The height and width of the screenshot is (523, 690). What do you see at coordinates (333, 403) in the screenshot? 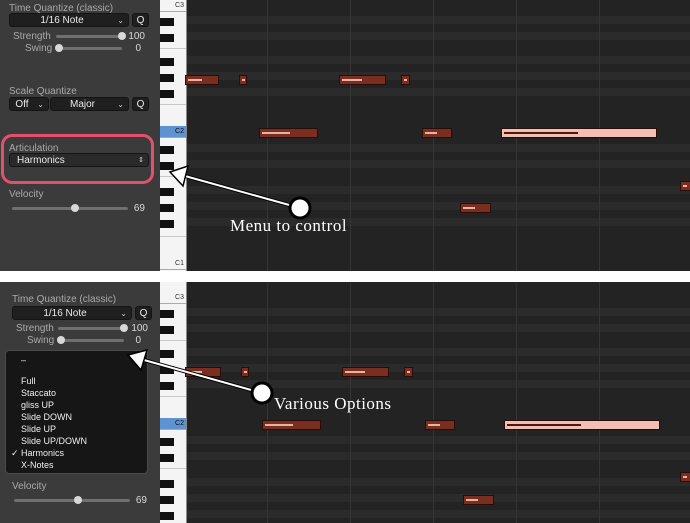
I see `callout-text: Various Options` at bounding box center [333, 403].